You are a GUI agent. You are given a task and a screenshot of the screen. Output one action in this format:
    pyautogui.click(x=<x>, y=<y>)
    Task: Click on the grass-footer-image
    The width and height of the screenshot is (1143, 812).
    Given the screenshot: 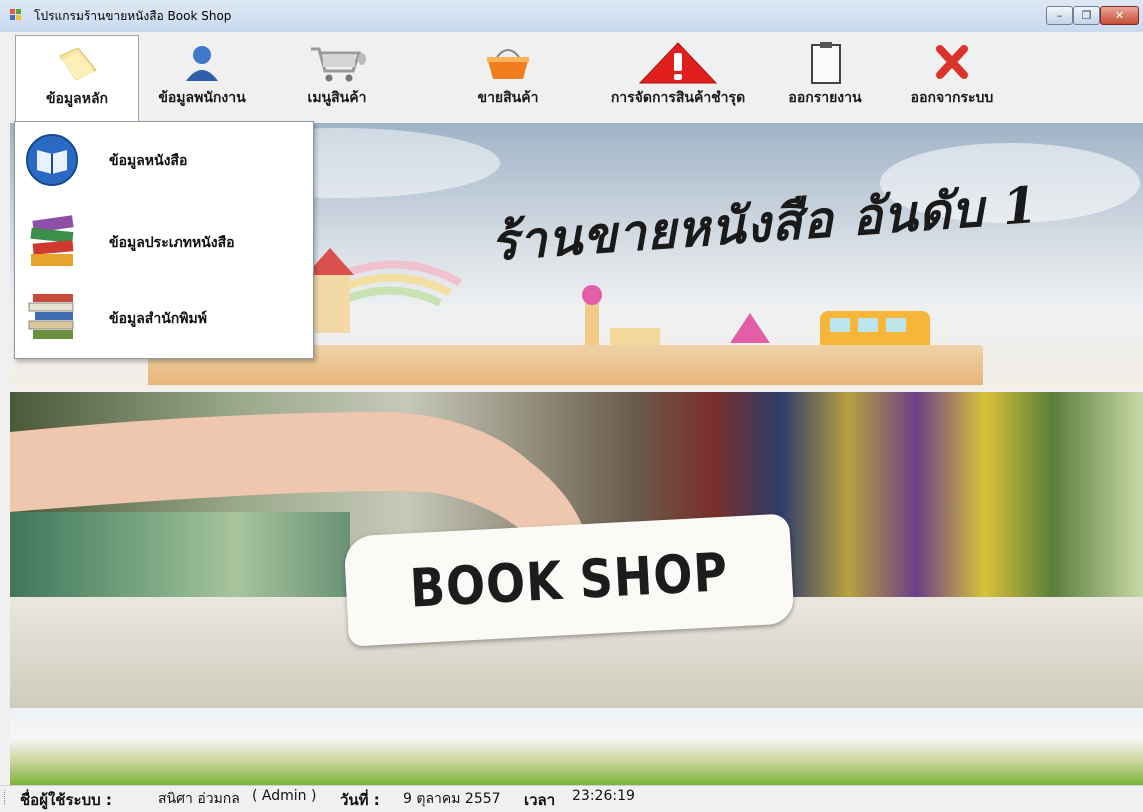 What is the action you would take?
    pyautogui.click(x=576, y=746)
    